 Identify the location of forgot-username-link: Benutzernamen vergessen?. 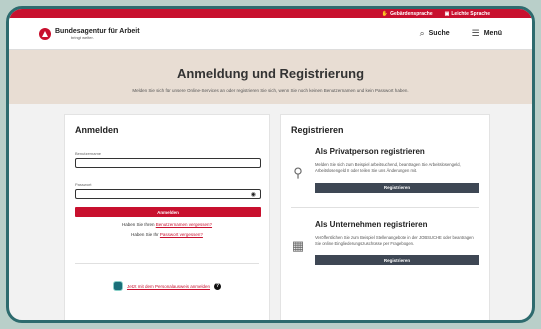
(184, 224).